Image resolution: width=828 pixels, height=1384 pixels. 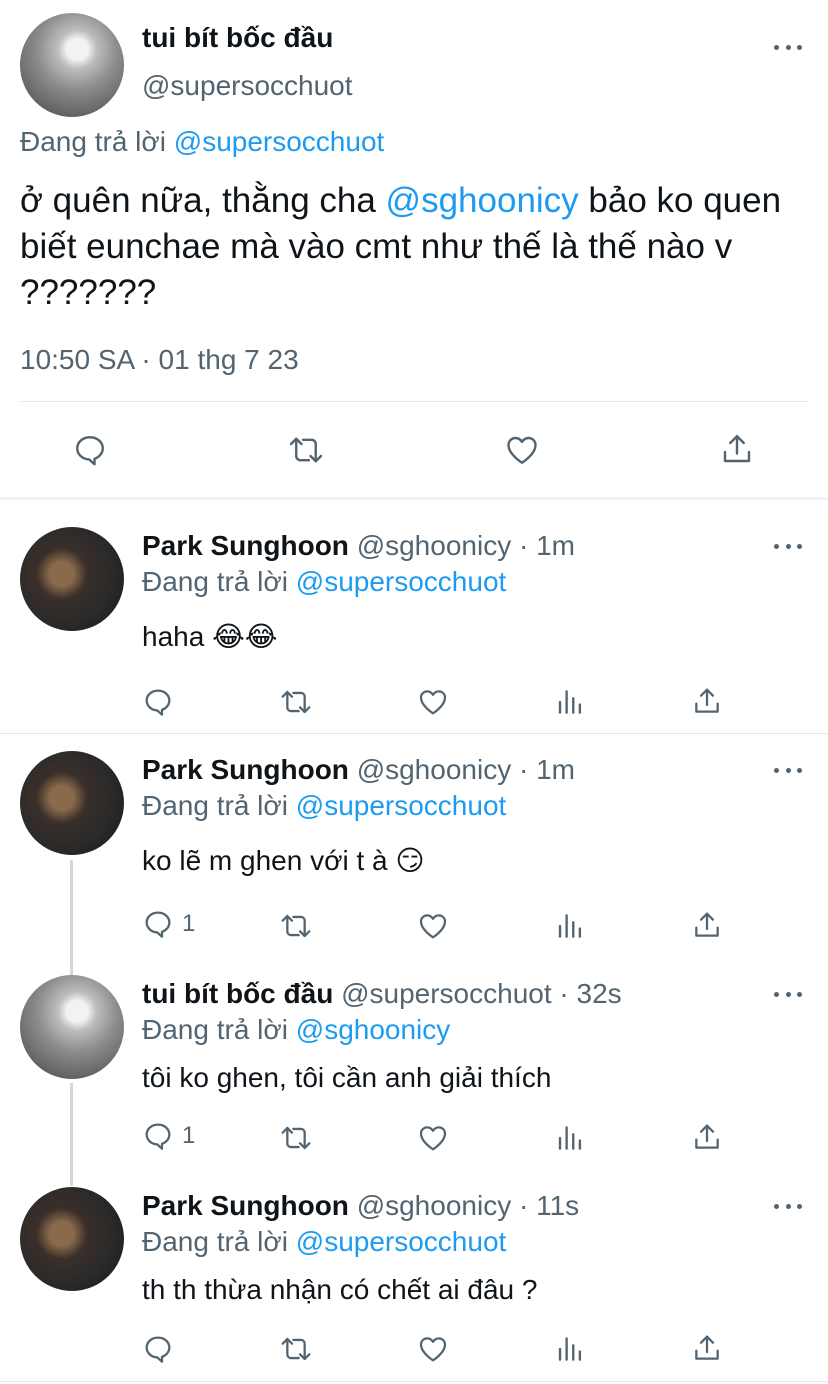 What do you see at coordinates (414, 498) in the screenshot?
I see `section-divider` at bounding box center [414, 498].